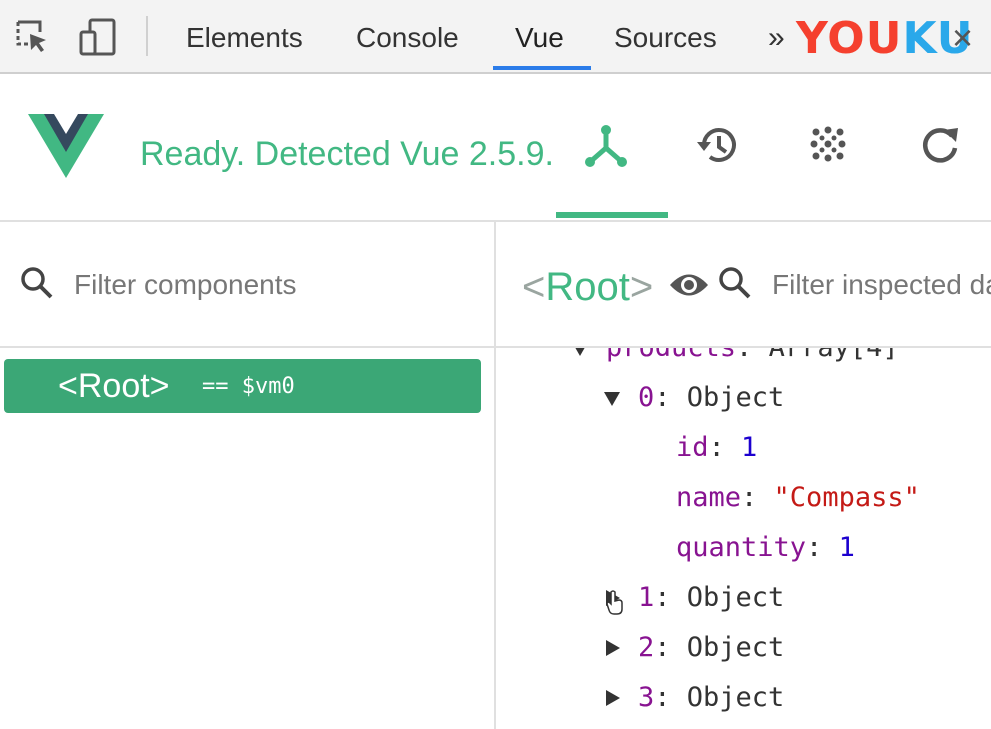 This screenshot has width=991, height=729. I want to click on youku-watermark: YOUKU, so click(885, 39).